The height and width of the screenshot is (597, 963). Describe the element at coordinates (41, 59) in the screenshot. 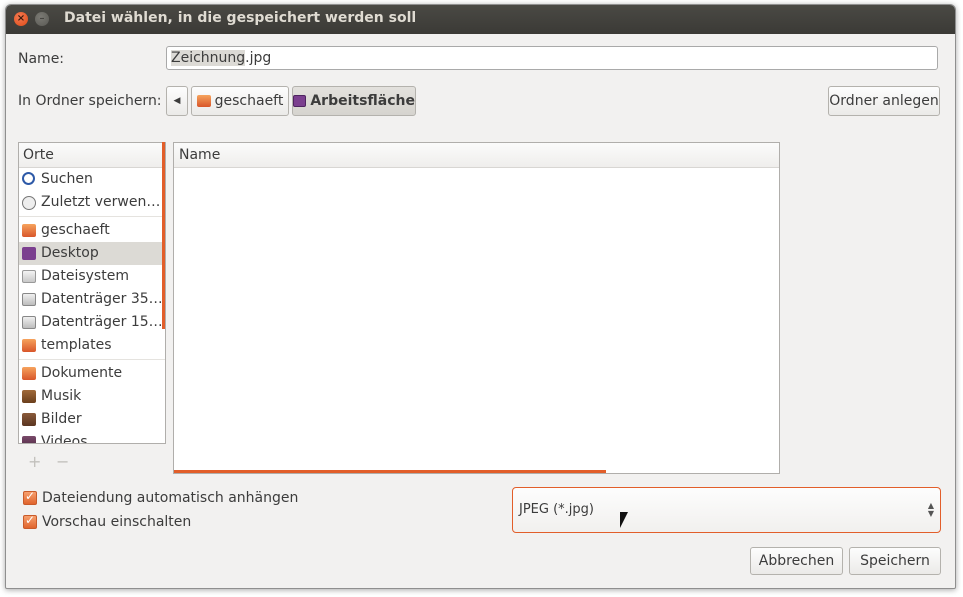

I see `name-label: Name:` at that location.